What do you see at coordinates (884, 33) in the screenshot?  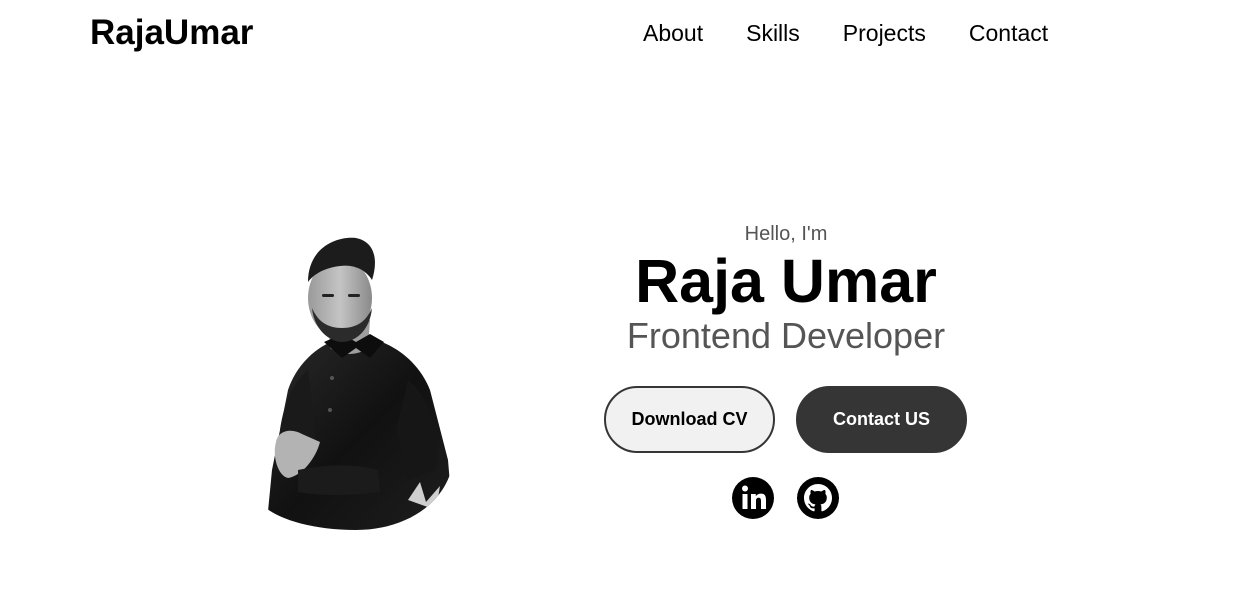 I see `nav-link-projects: Projects` at bounding box center [884, 33].